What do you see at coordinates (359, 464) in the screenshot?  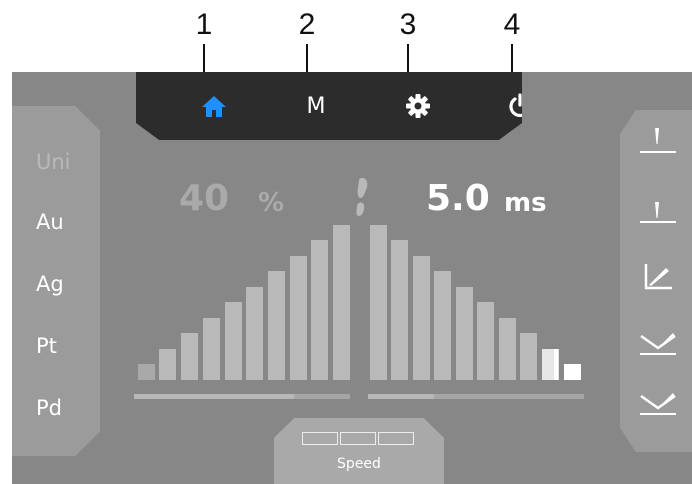 I see `speed-label: Speed` at bounding box center [359, 464].